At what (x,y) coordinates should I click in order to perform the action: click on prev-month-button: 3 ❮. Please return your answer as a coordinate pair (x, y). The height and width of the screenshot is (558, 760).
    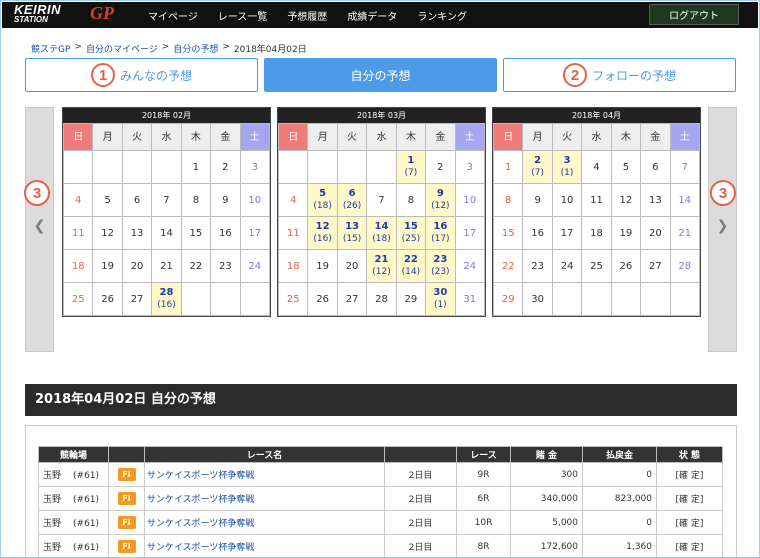
    Looking at the image, I should click on (39, 229).